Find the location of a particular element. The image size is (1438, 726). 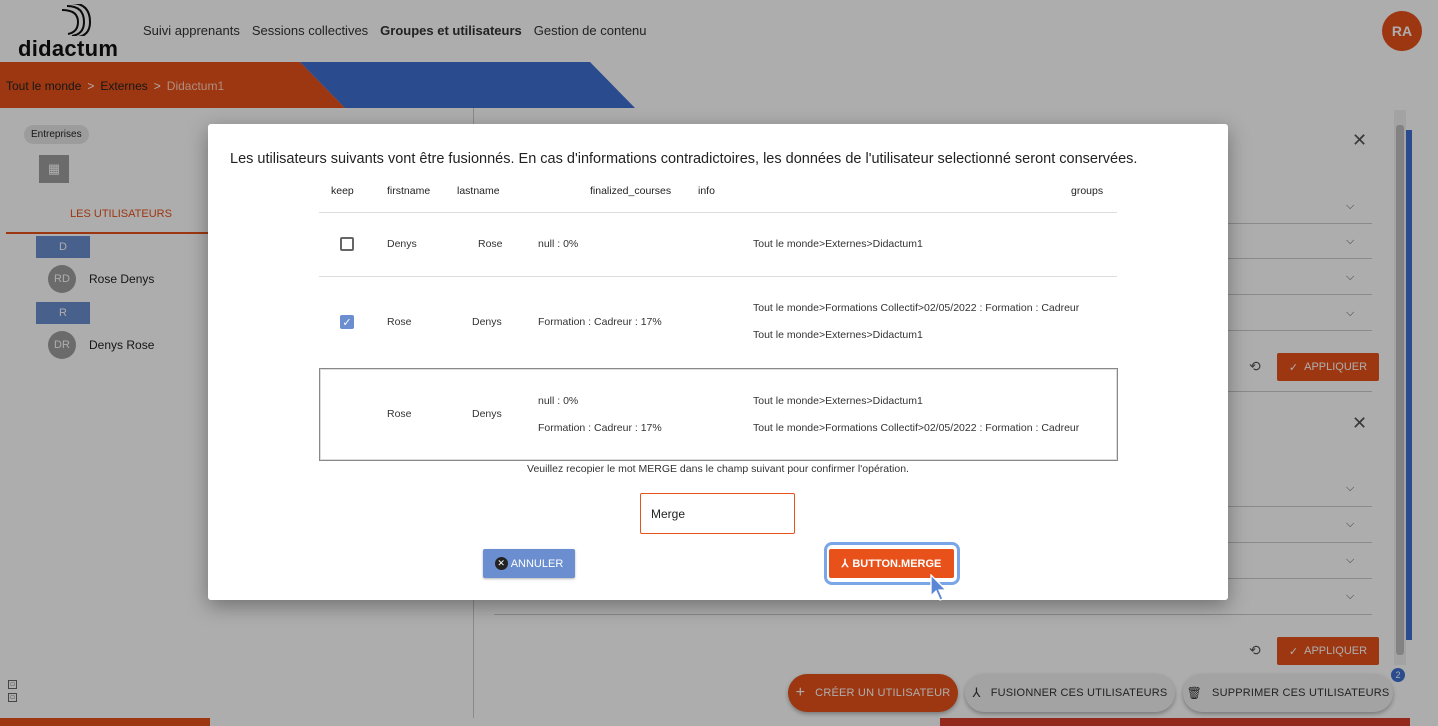

column-header-lastname: lastname is located at coordinates (478, 191).